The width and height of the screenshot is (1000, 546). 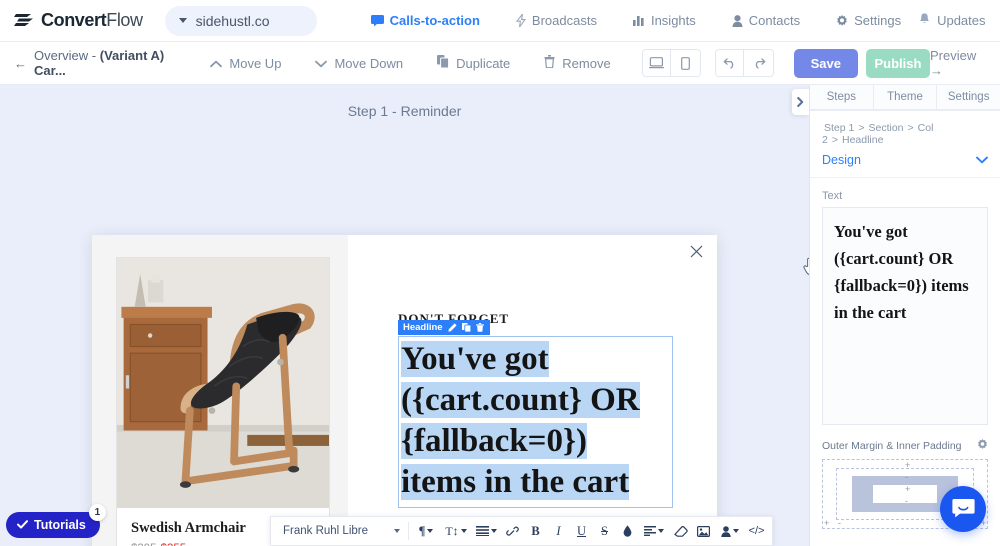 I want to click on bell-icon, so click(x=924, y=20).